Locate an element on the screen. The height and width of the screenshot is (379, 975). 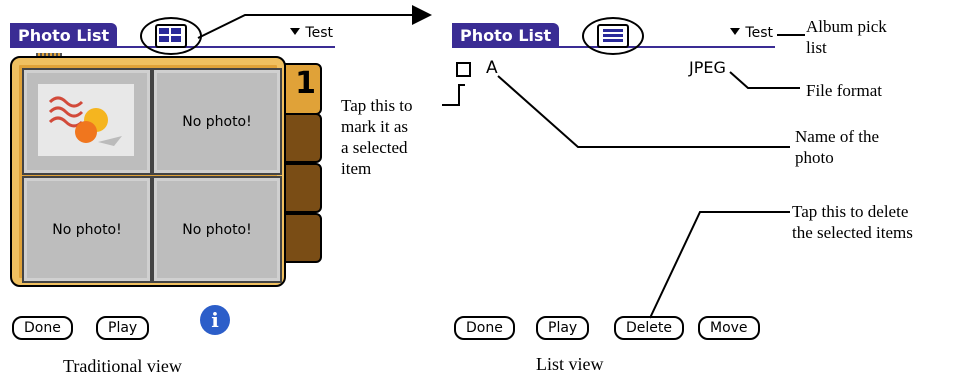
callout-name: Name of the photo is located at coordinates (837, 147).